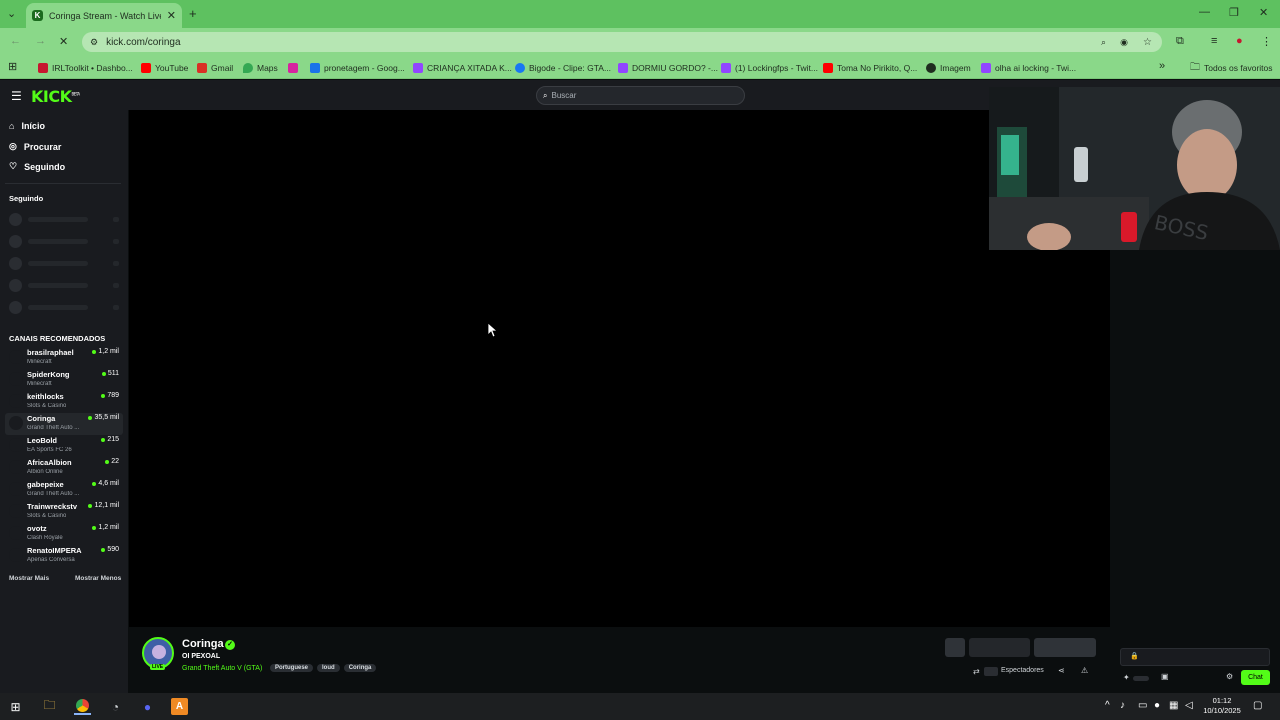  Describe the element at coordinates (64, 380) in the screenshot. I see `recommended-channel-item: SpiderKong Minecraft 511` at that location.